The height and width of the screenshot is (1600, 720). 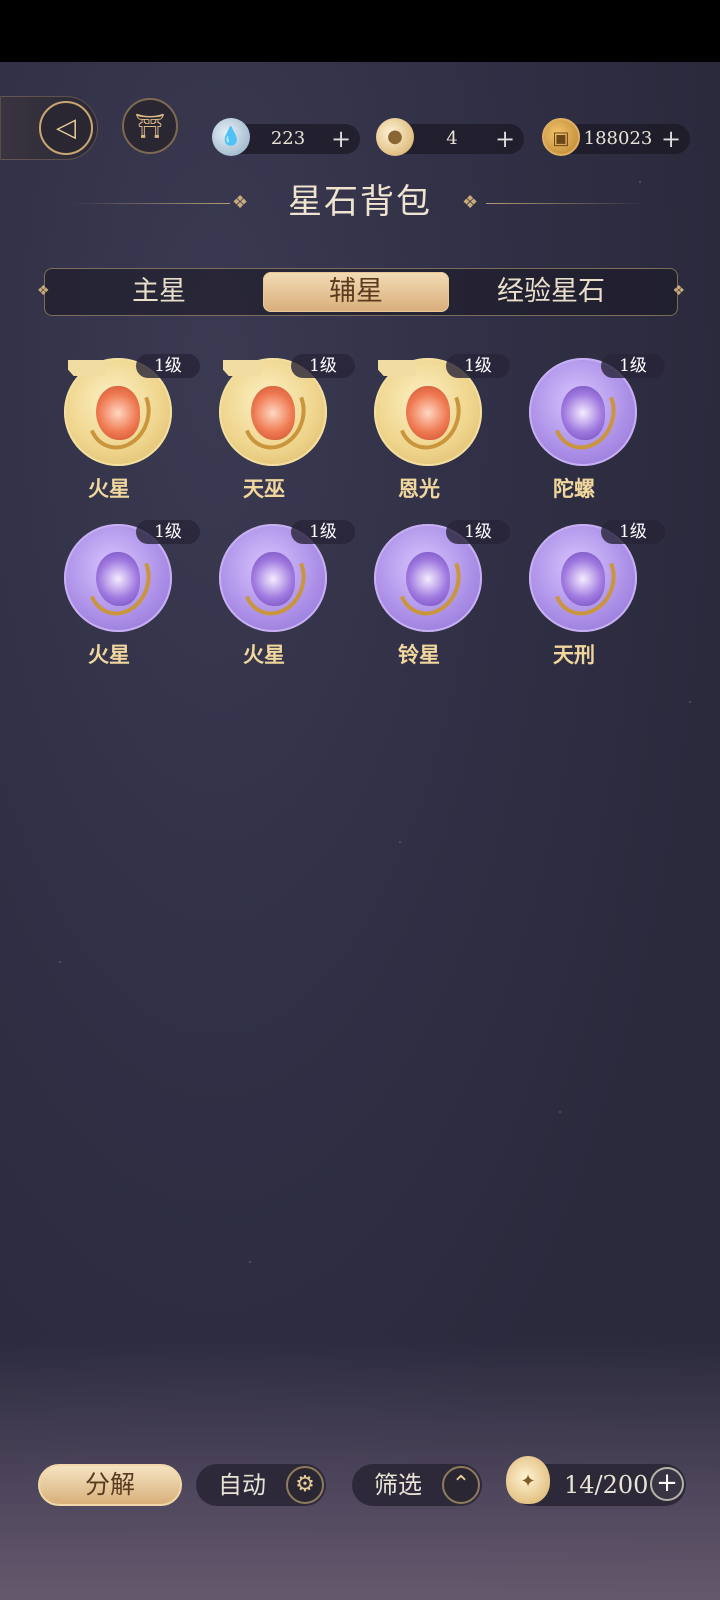 I want to click on currency-copper-coin: ▣ 188023 +, so click(x=616, y=137).